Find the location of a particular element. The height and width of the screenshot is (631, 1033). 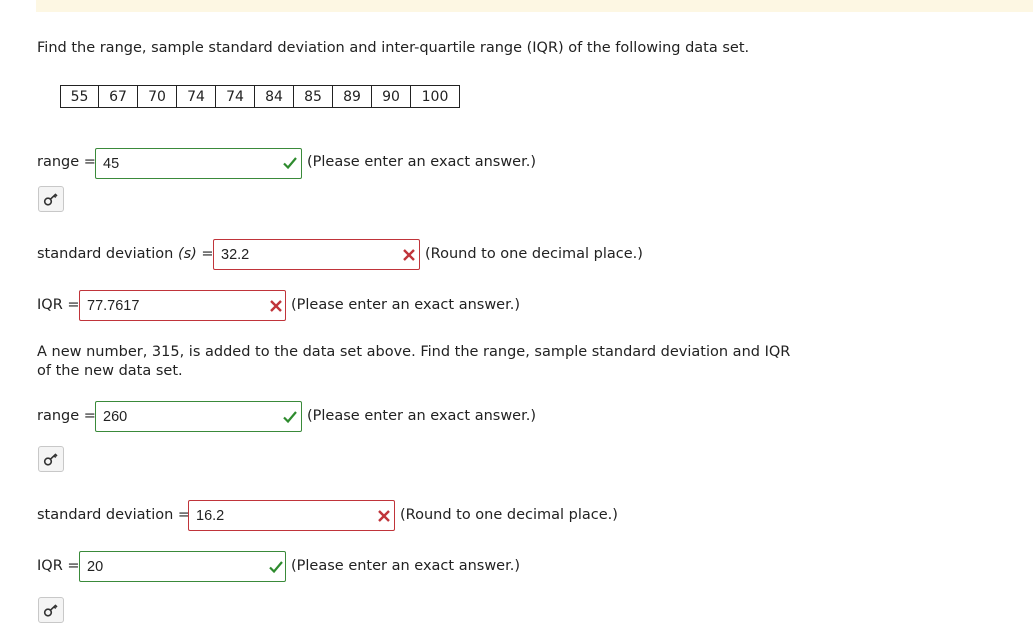

sd-label: standard deviation (s) = is located at coordinates (125, 254).